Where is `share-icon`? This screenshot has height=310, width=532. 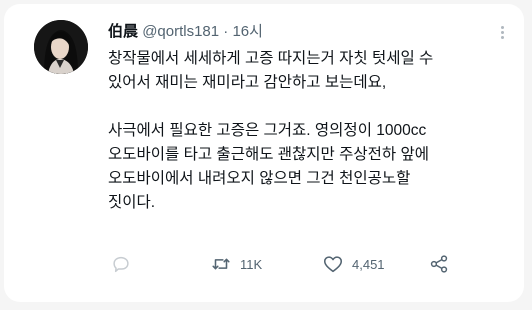 share-icon is located at coordinates (439, 264).